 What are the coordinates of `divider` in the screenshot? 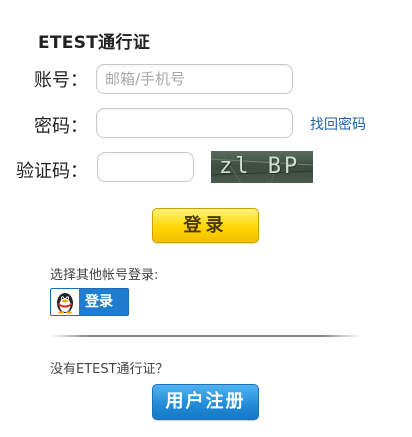 It's located at (205, 336).